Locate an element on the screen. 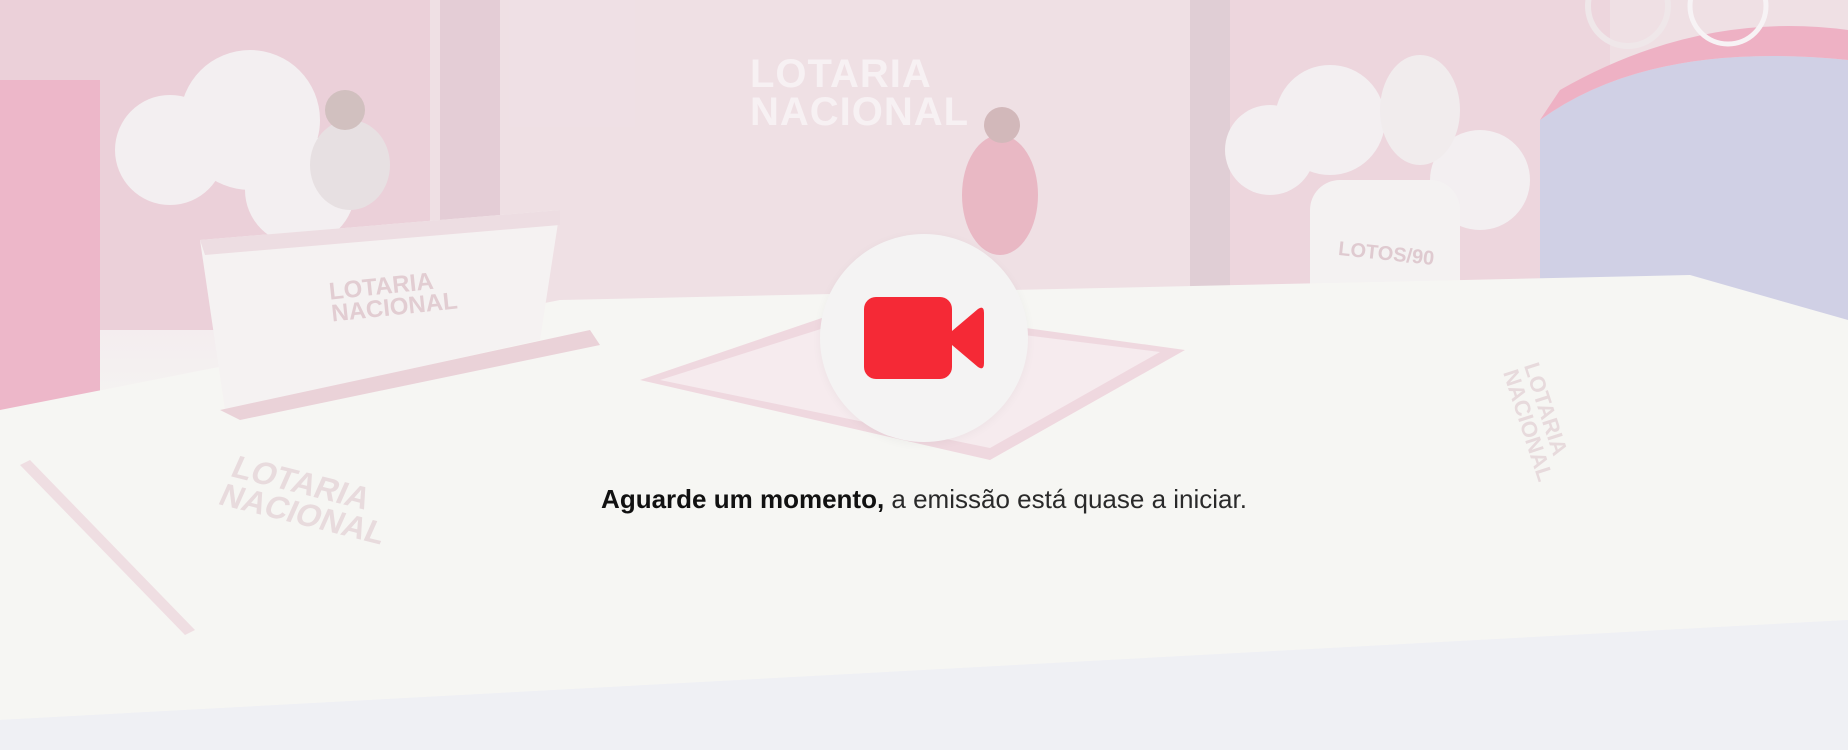 The width and height of the screenshot is (1848, 750). camera-icon-badge is located at coordinates (924, 338).